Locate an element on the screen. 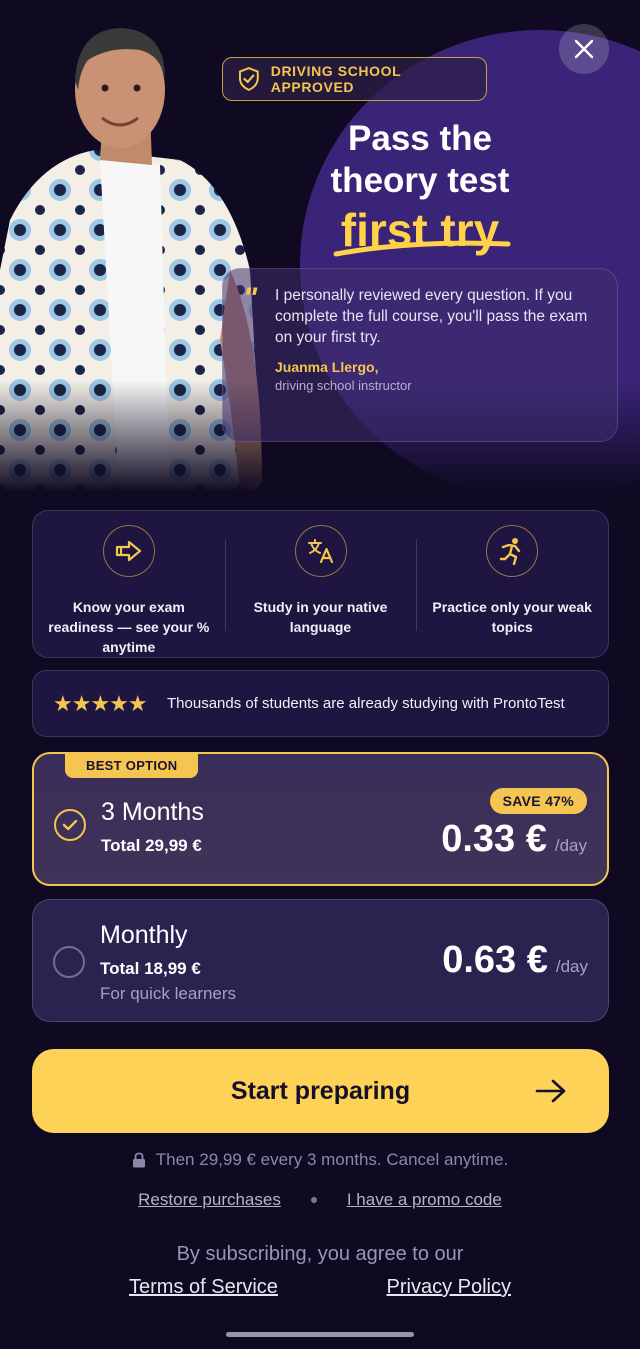  quote-mark-icon: " is located at coordinates (250, 298).